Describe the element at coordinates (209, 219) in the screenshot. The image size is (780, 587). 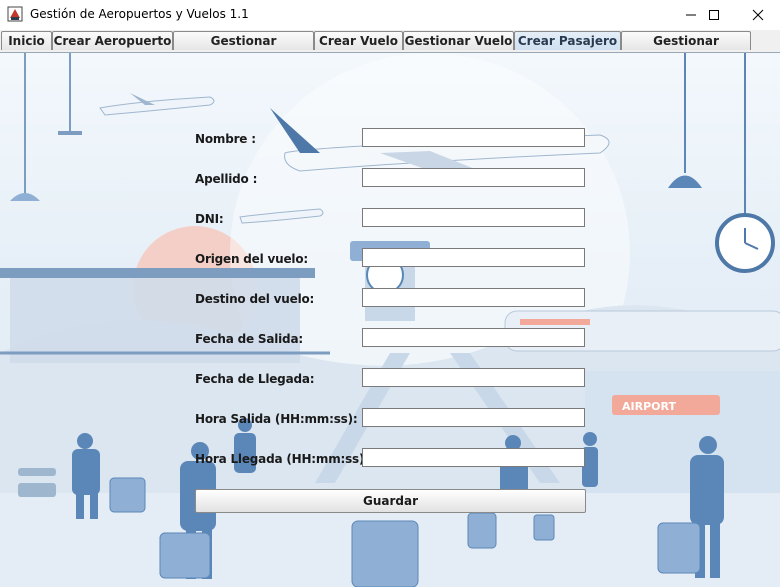
I see `dni-label: DNI:` at that location.